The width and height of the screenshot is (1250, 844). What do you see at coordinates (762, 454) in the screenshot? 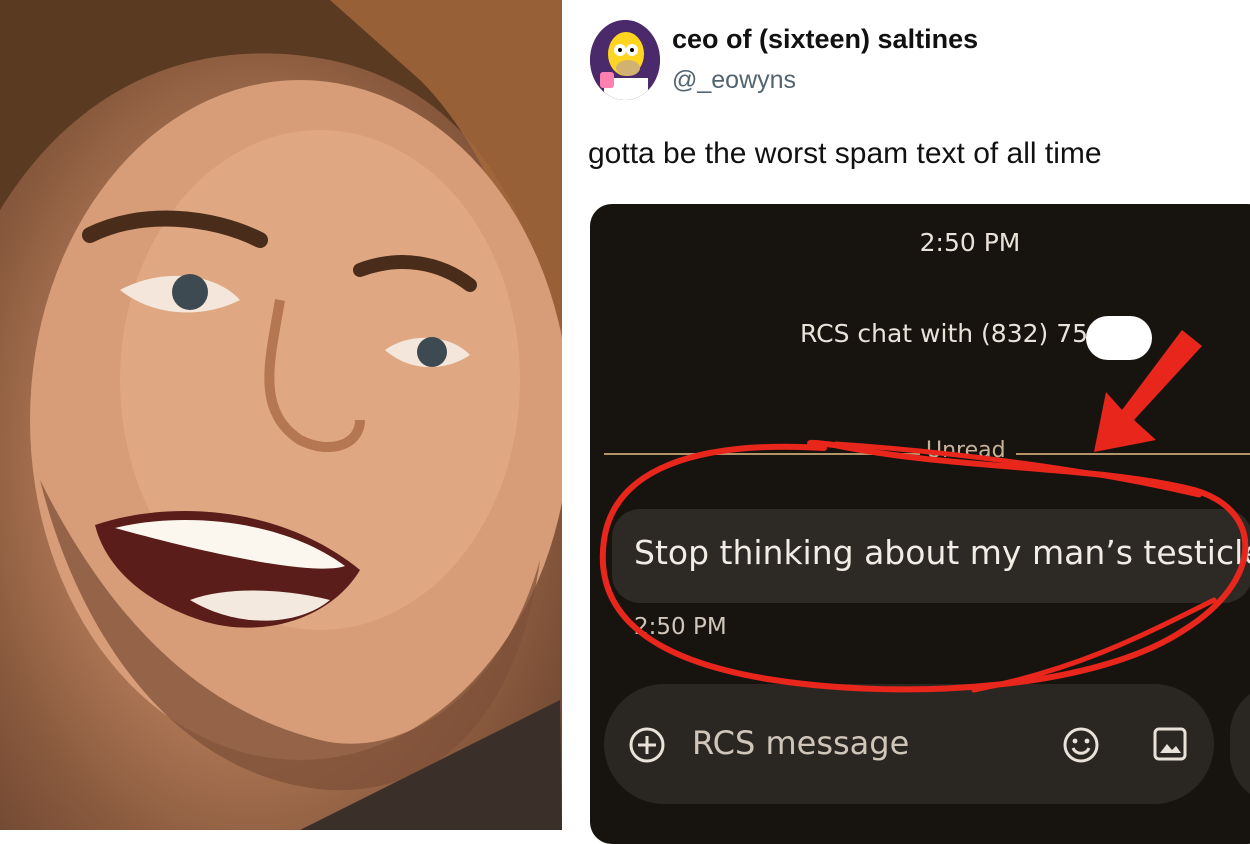
I see `unread-divider-left` at bounding box center [762, 454].